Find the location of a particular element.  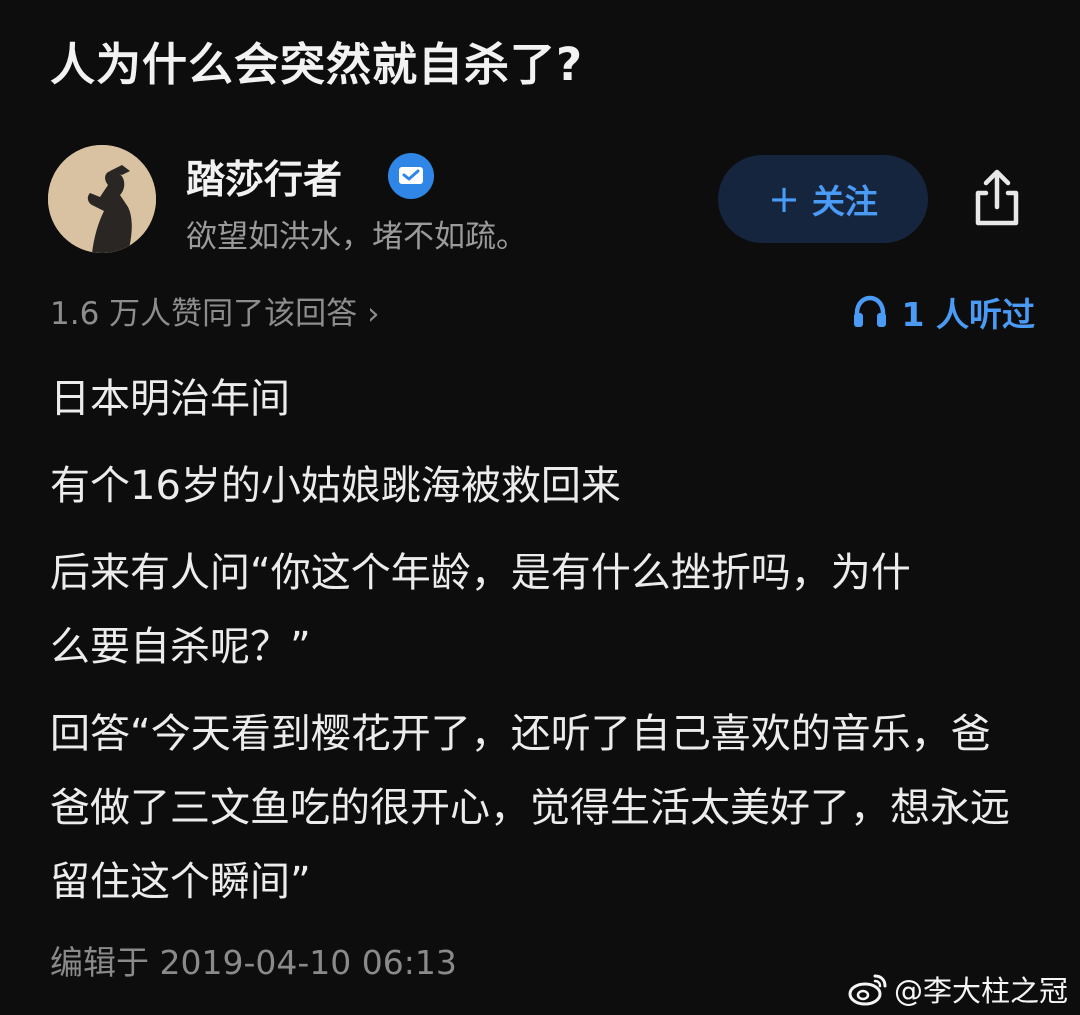

author-bio: 欲望如洪水，堵不如疏。 is located at coordinates (356, 237).